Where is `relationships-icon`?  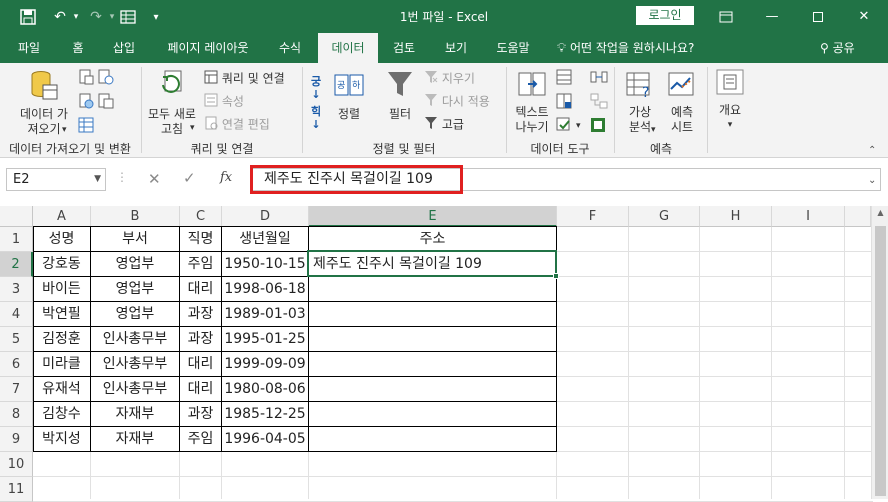 relationships-icon is located at coordinates (599, 103).